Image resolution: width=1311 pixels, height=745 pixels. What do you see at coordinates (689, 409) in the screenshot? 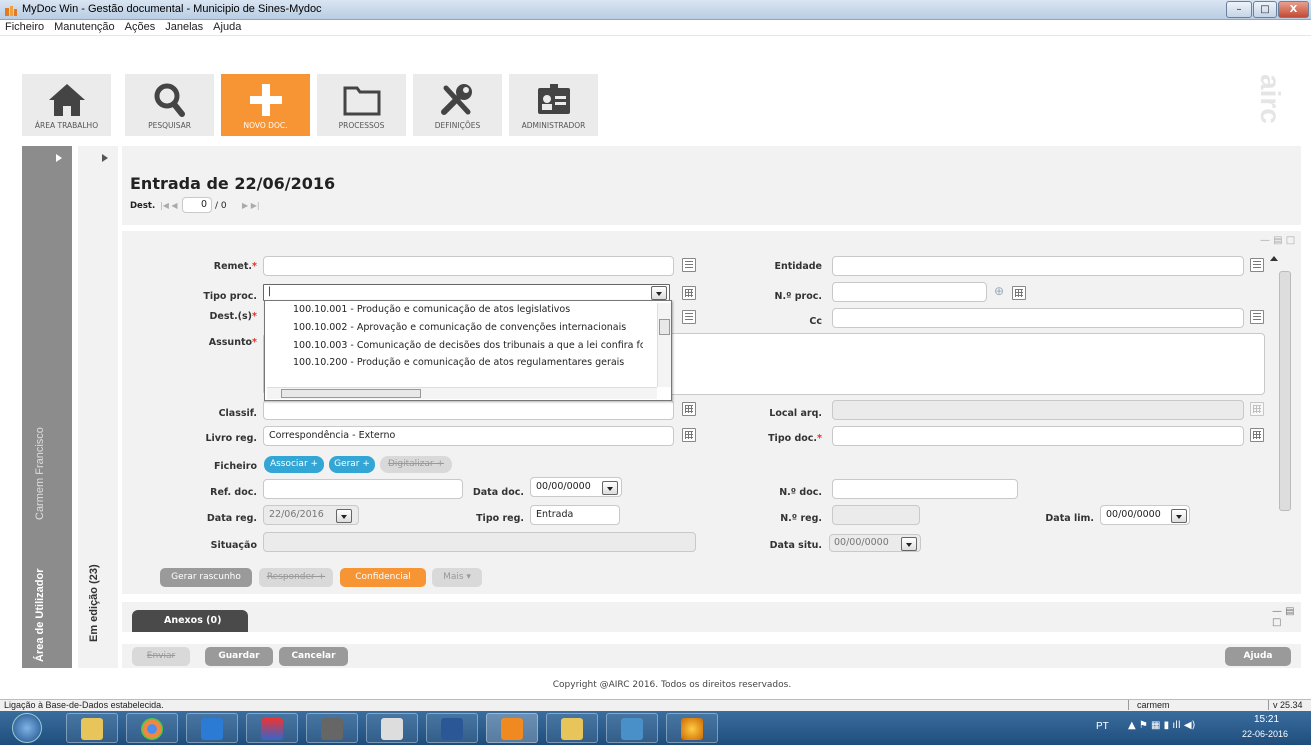
I see `classif-grid-icon` at bounding box center [689, 409].